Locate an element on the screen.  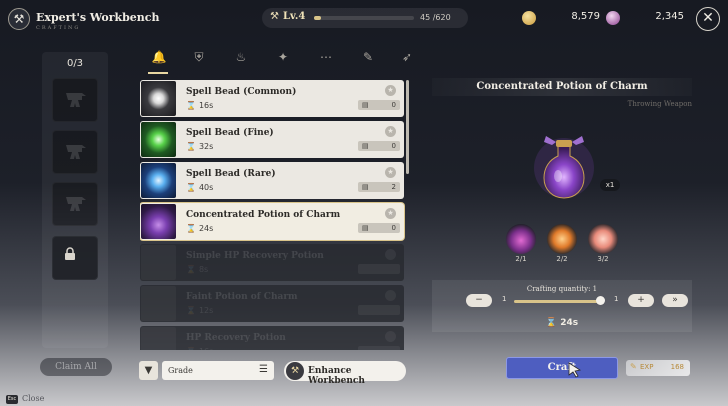
recipe-name: Faint Potion of Charm is located at coordinates (242, 297).